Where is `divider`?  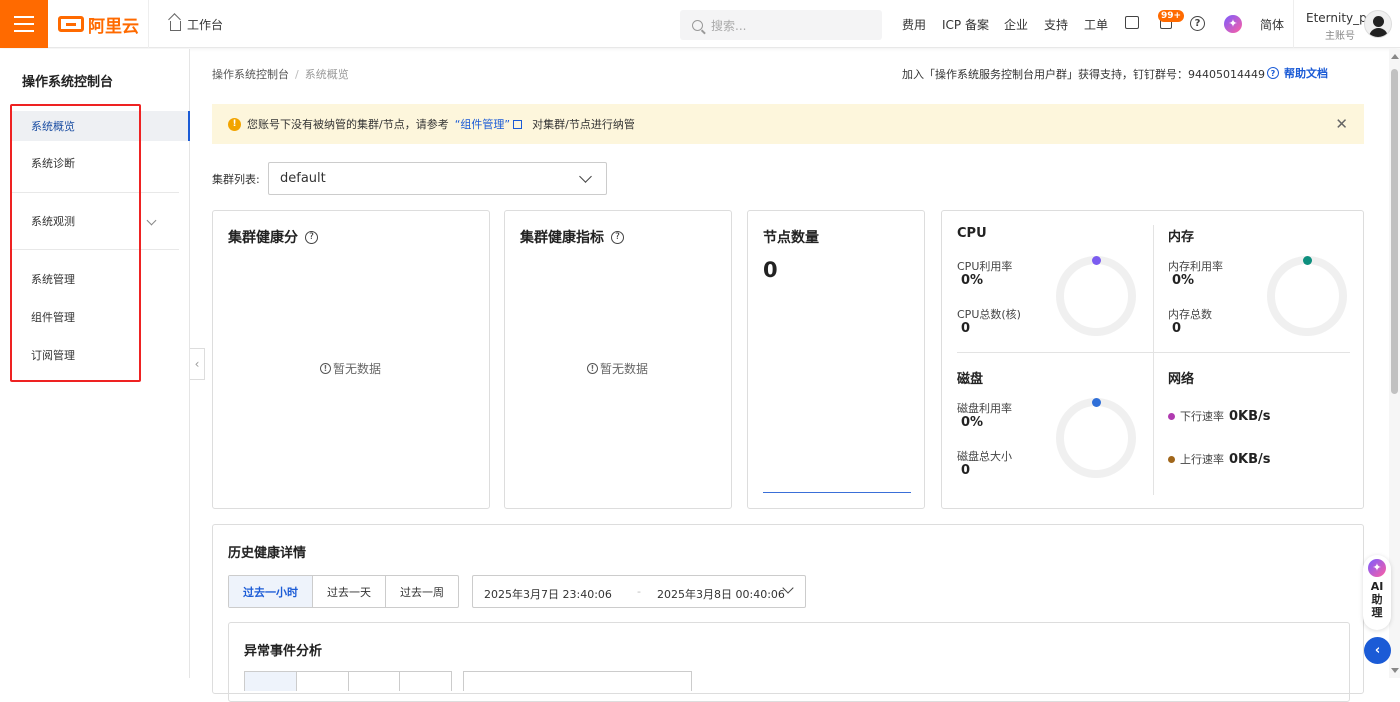
divider is located at coordinates (148, 24).